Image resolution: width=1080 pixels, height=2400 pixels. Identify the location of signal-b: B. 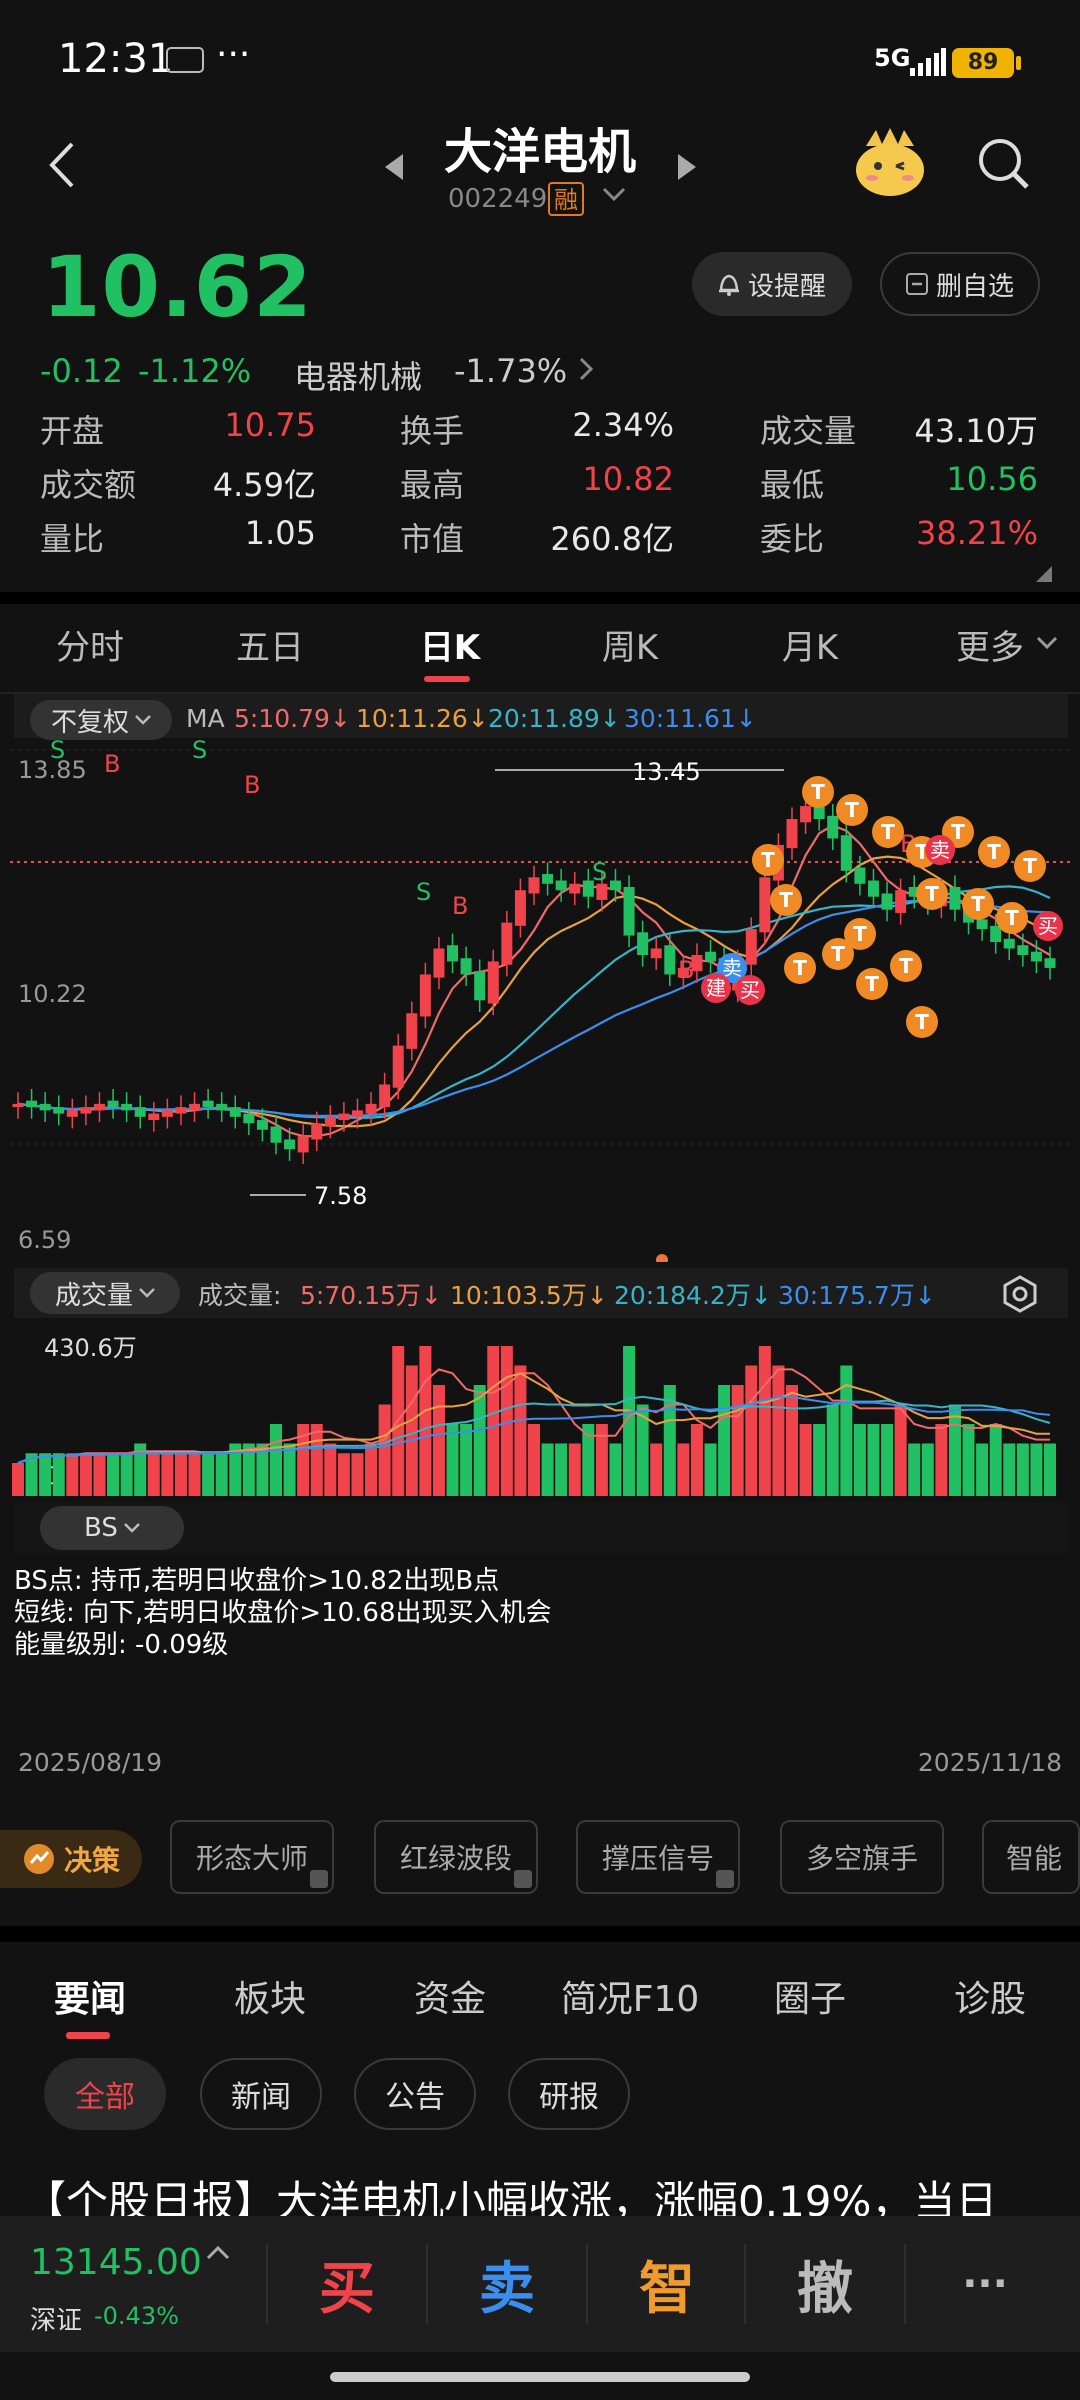
(252, 785).